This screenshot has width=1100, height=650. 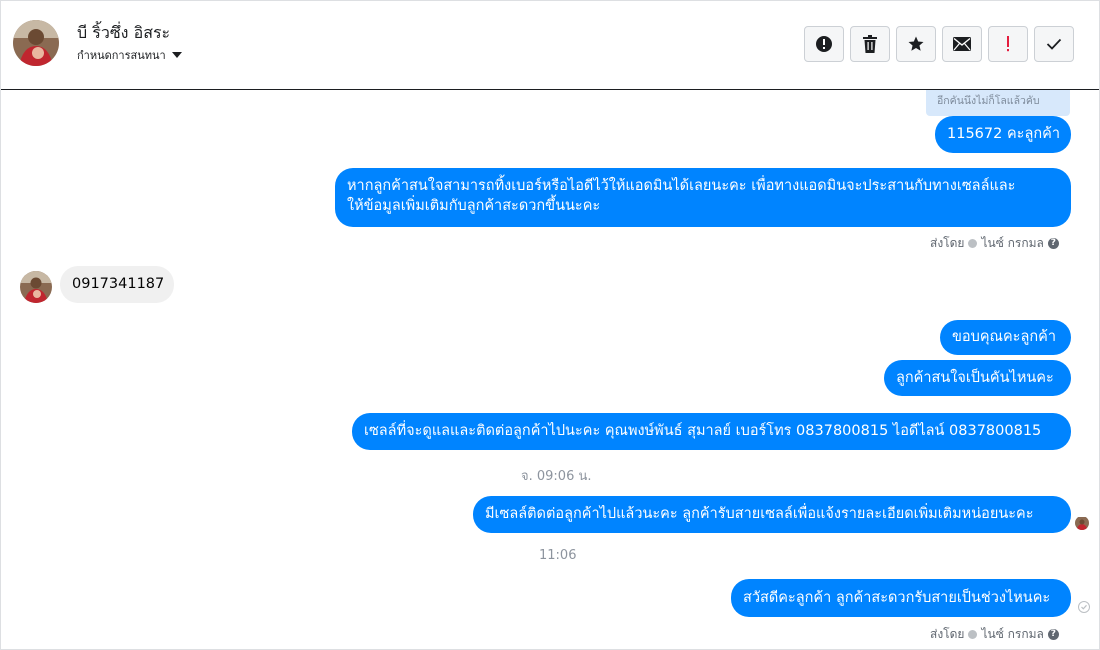 What do you see at coordinates (556, 476) in the screenshot?
I see `message-timestamp: จ. 09:06 น.` at bounding box center [556, 476].